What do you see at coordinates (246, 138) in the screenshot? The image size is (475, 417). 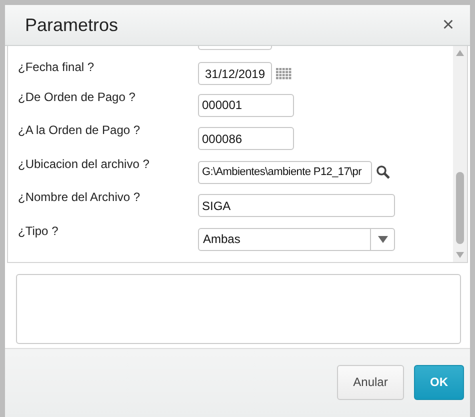 I see `input-field: 000086` at bounding box center [246, 138].